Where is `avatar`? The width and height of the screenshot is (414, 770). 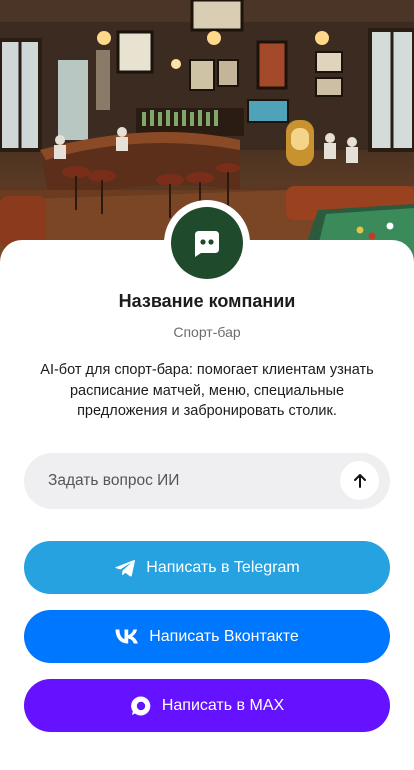 avatar is located at coordinates (207, 243).